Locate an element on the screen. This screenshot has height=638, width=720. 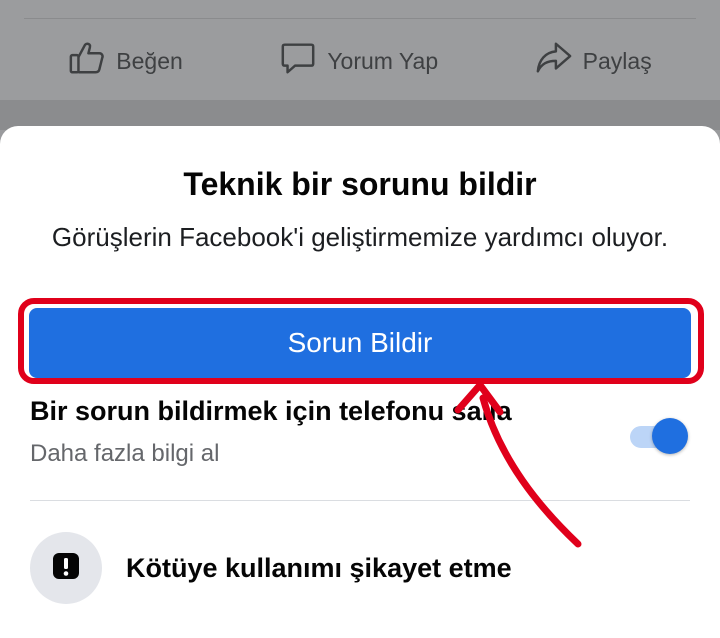
shake-toggle is located at coordinates (660, 436).